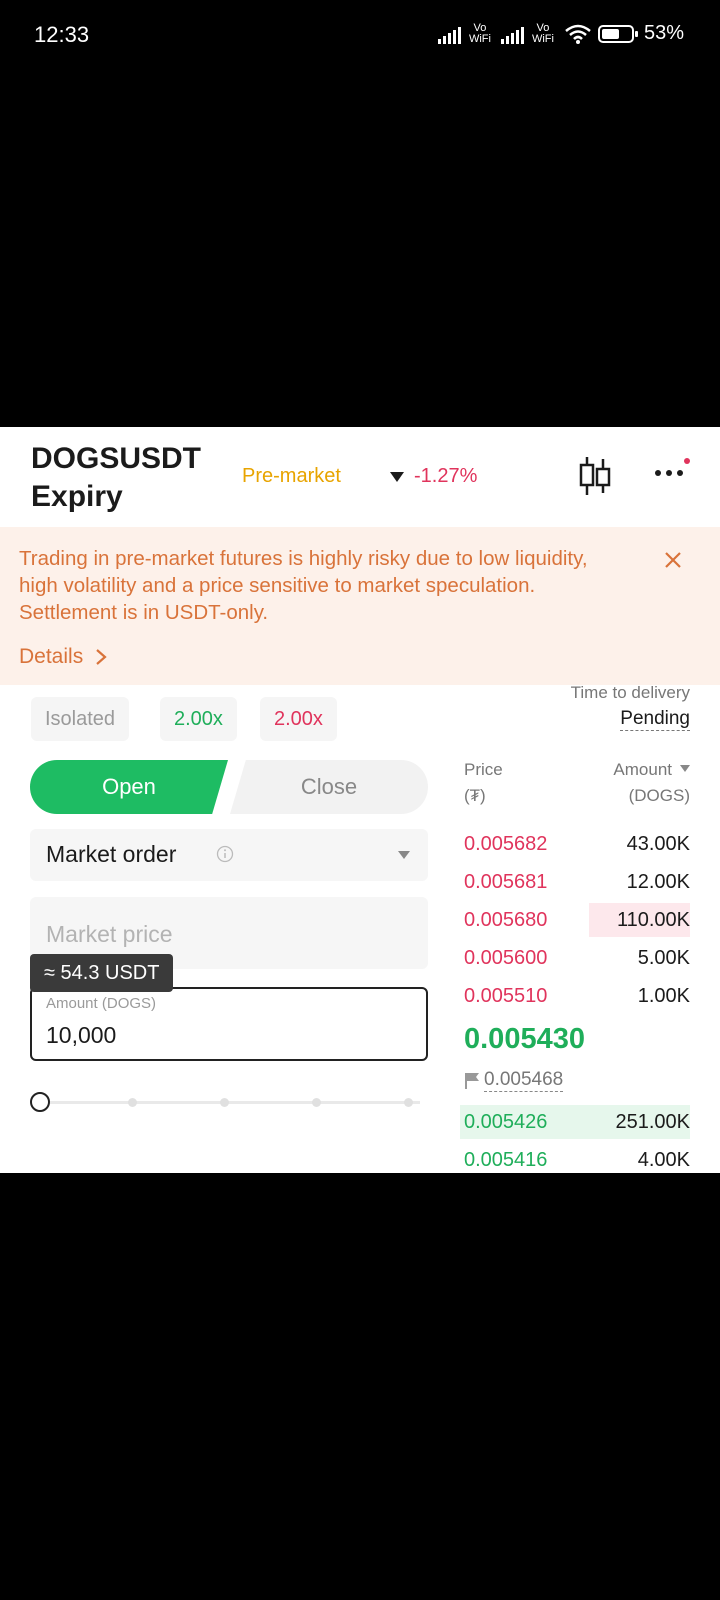  Describe the element at coordinates (291, 476) in the screenshot. I see `premarket-badge: Pre-market` at that location.